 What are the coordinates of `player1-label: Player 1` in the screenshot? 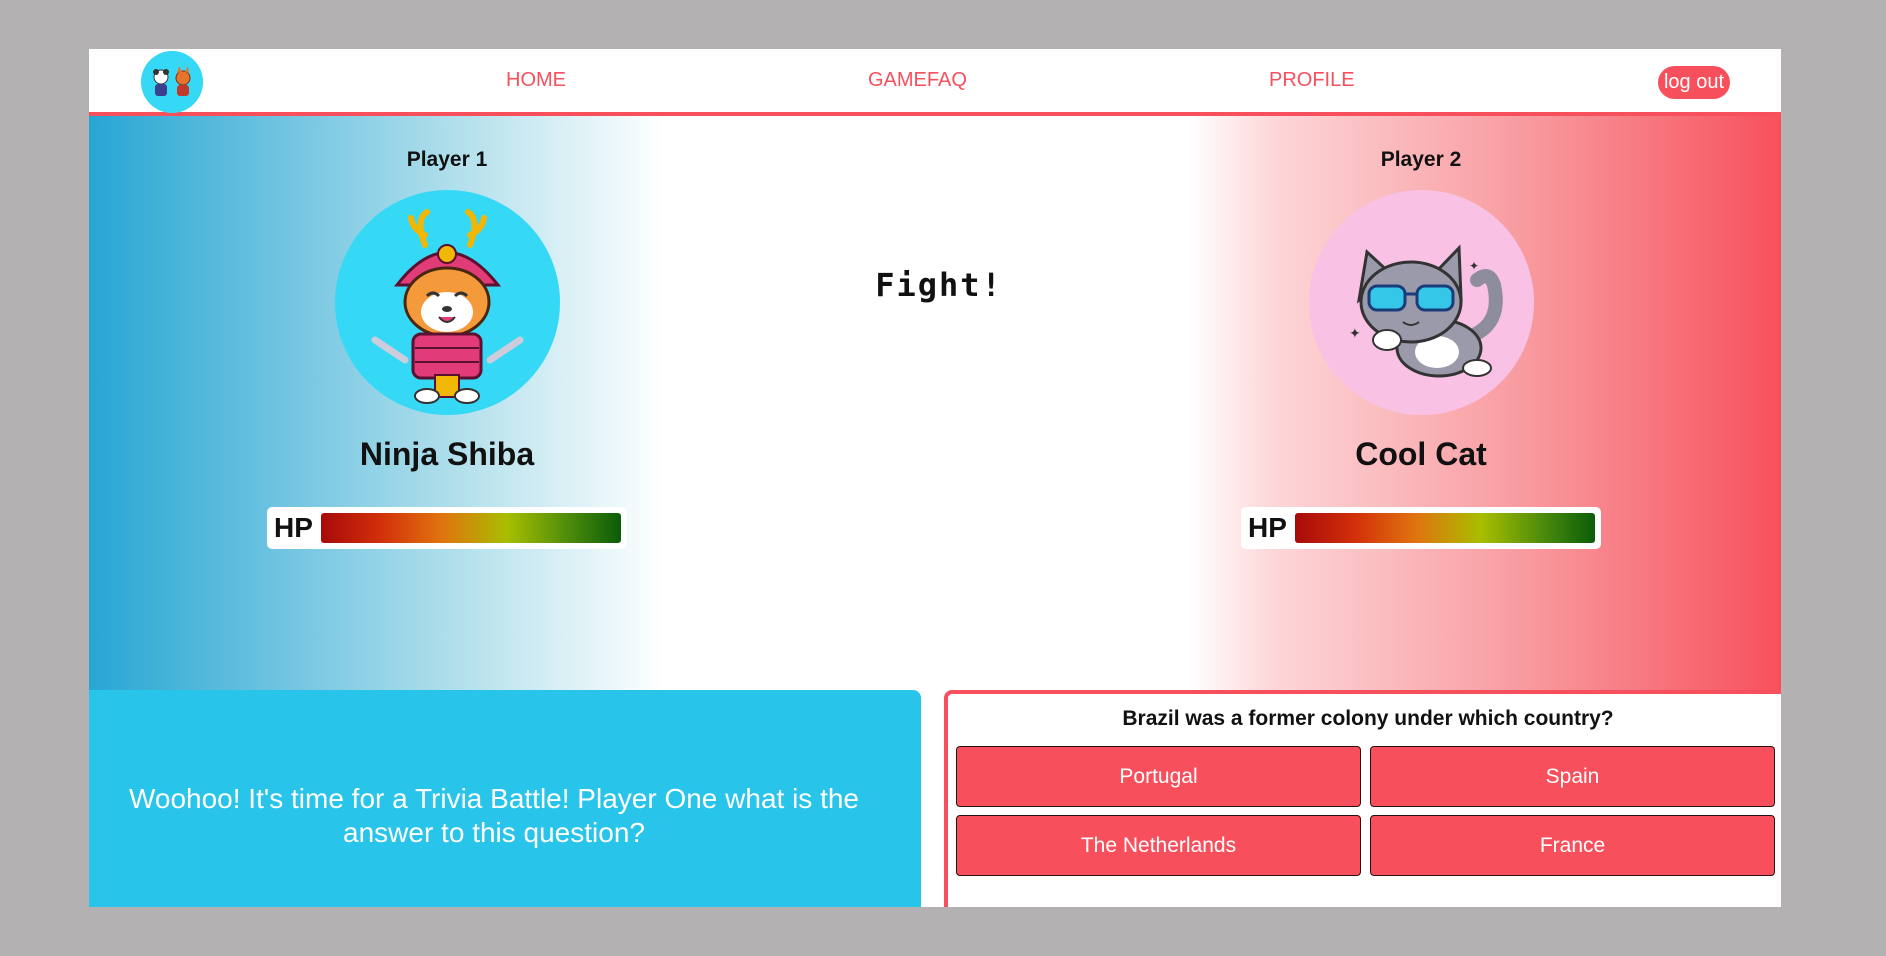 It's located at (447, 159).